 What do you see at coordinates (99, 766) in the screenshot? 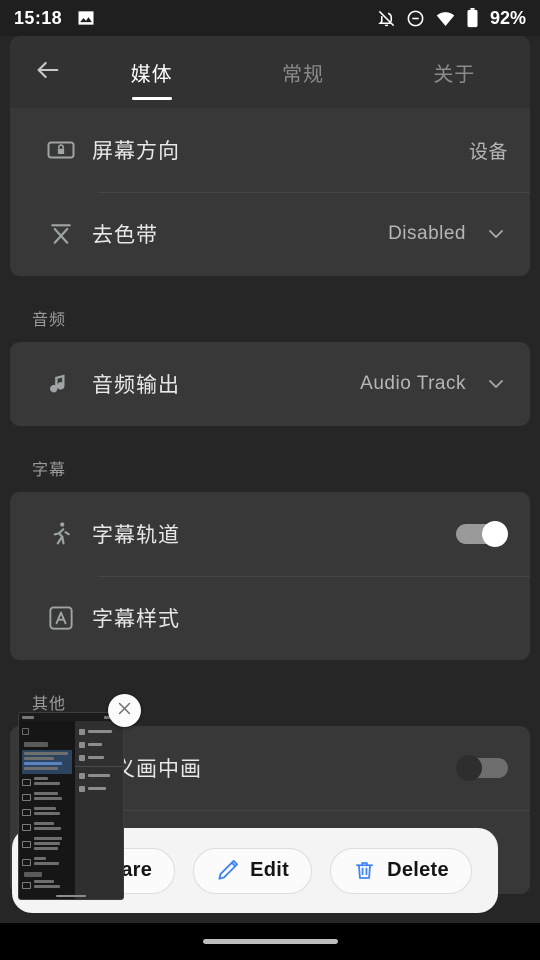
I see `preview-menu-divider` at bounding box center [99, 766].